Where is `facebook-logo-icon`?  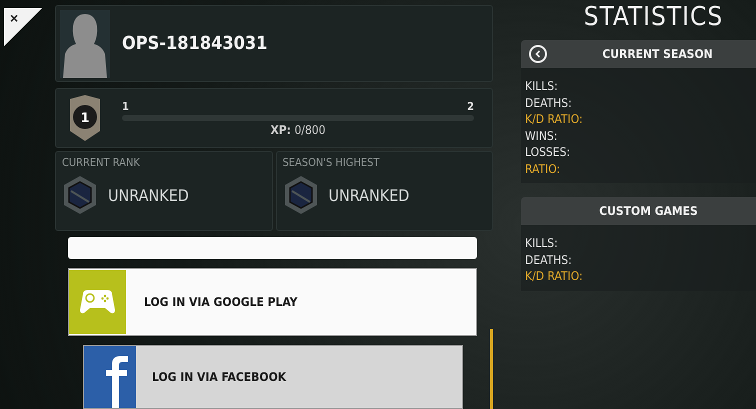 facebook-logo-icon is located at coordinates (110, 377).